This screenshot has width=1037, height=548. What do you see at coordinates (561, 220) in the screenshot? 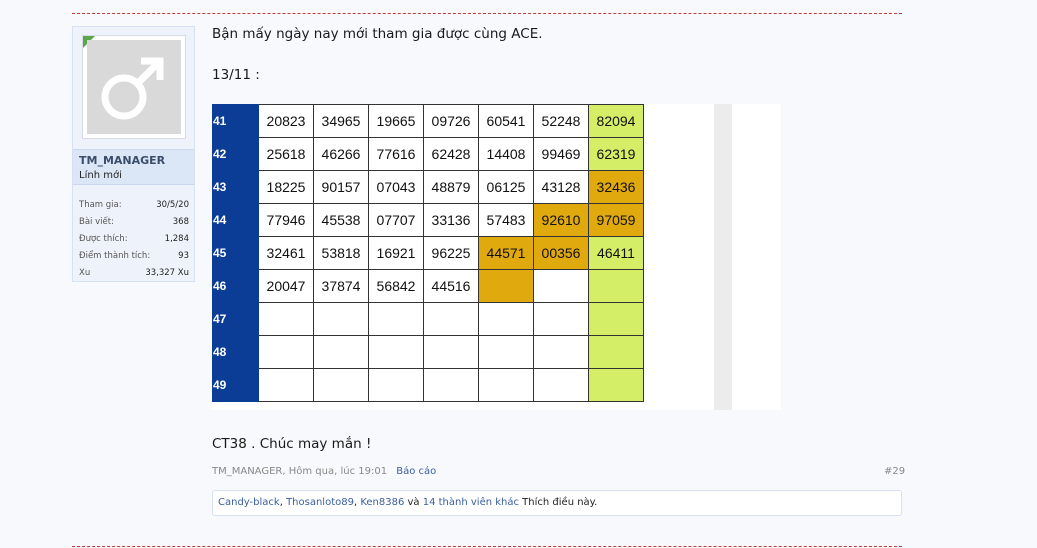
I see `table-cell: 92610` at bounding box center [561, 220].